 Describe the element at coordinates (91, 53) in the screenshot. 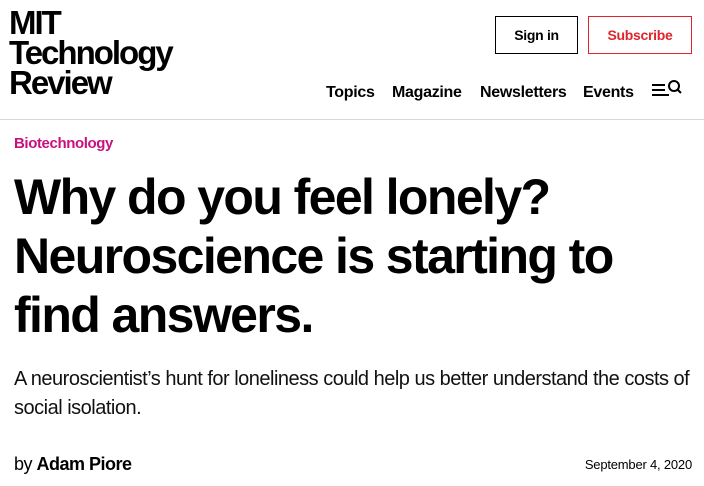

I see `site-logo: MIT Technology Review` at that location.